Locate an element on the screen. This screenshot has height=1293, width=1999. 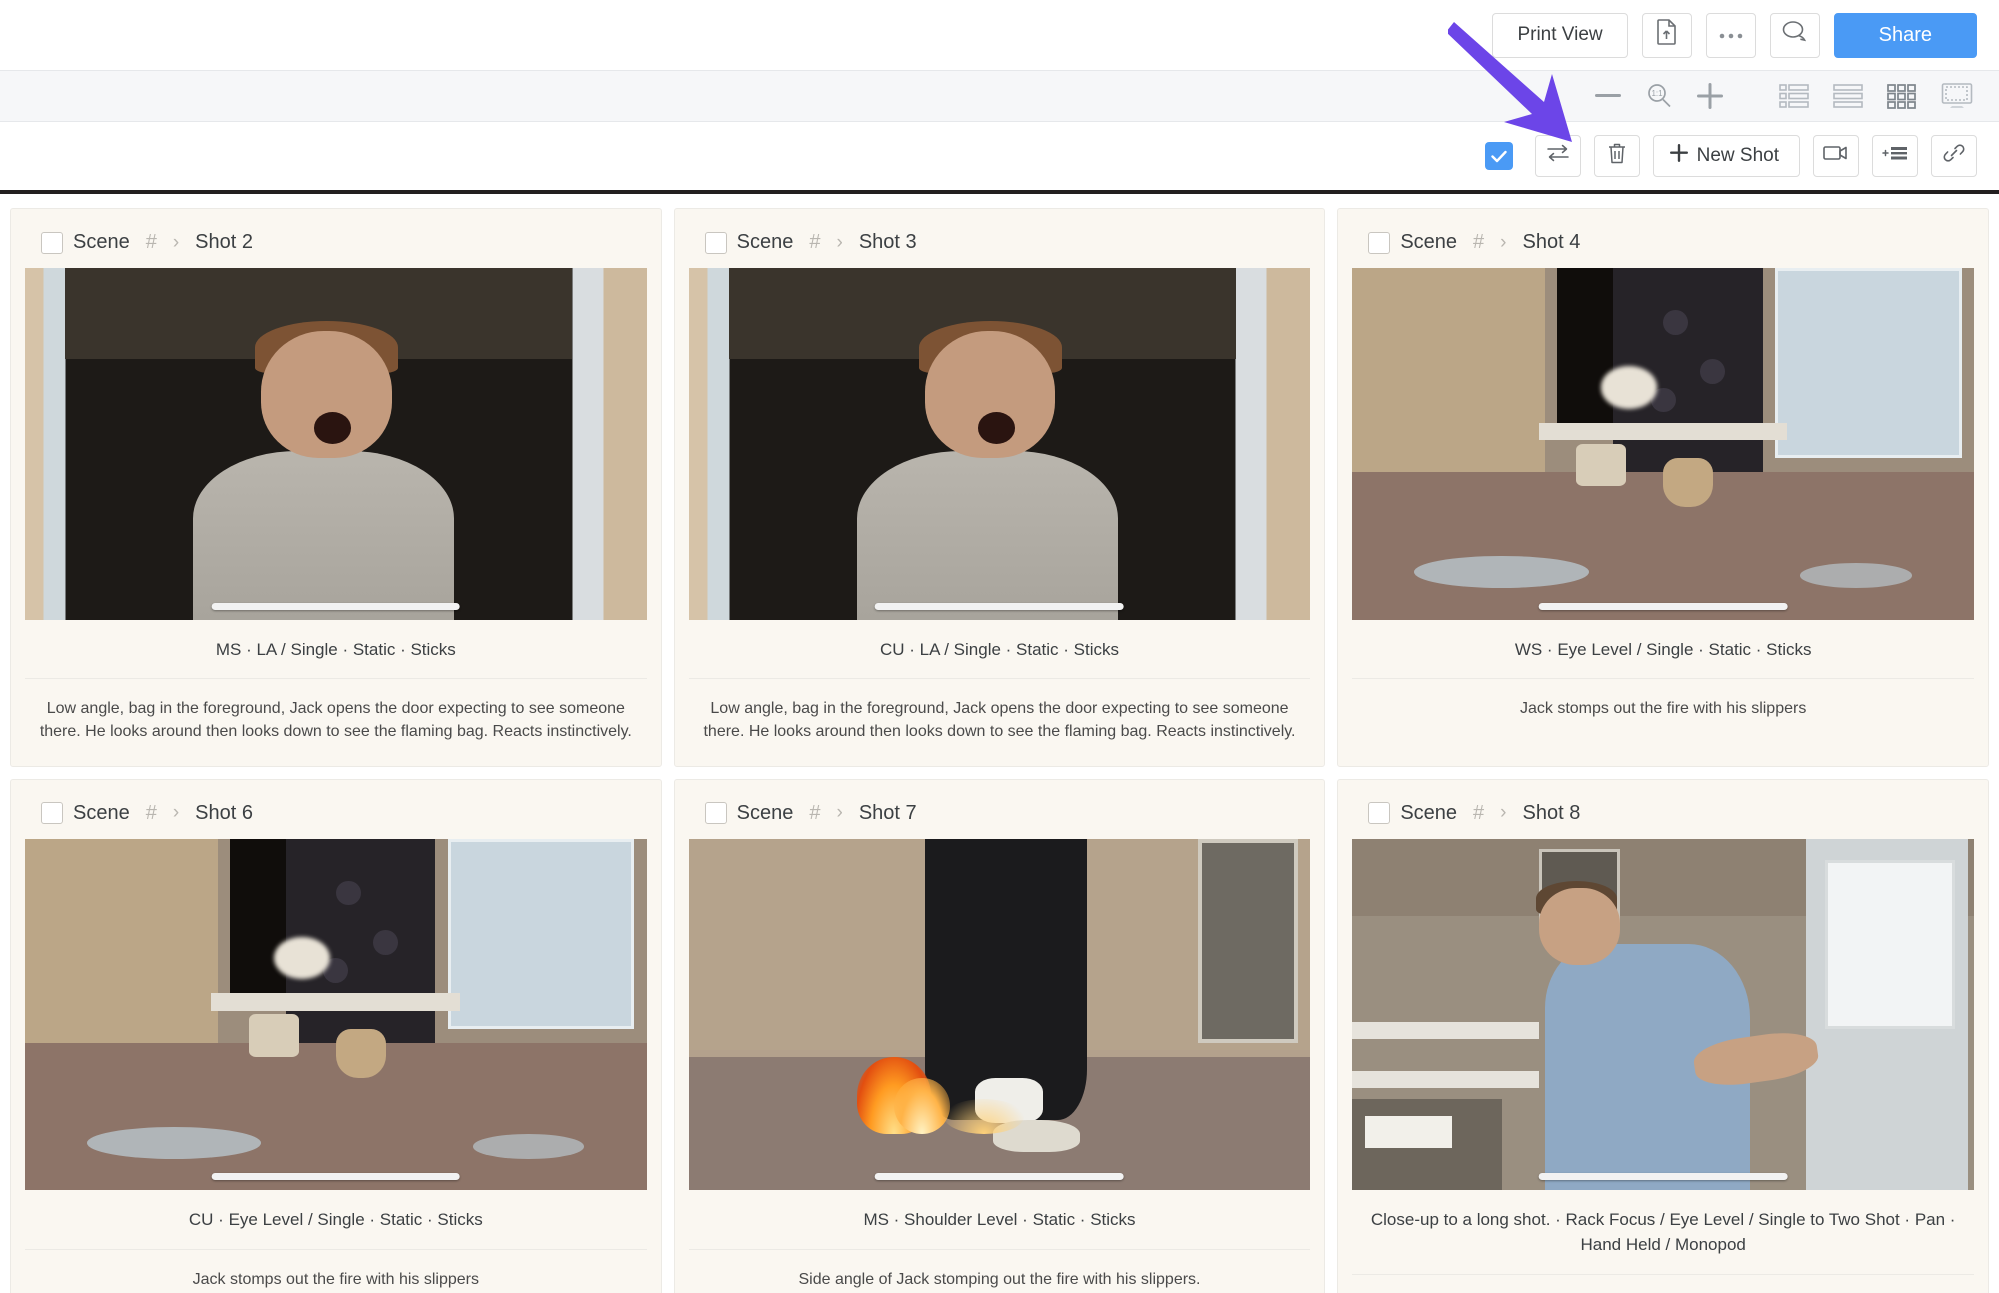
video-camera-icon is located at coordinates (1836, 156).